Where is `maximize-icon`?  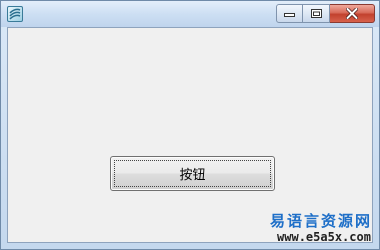
maximize-icon is located at coordinates (316, 13).